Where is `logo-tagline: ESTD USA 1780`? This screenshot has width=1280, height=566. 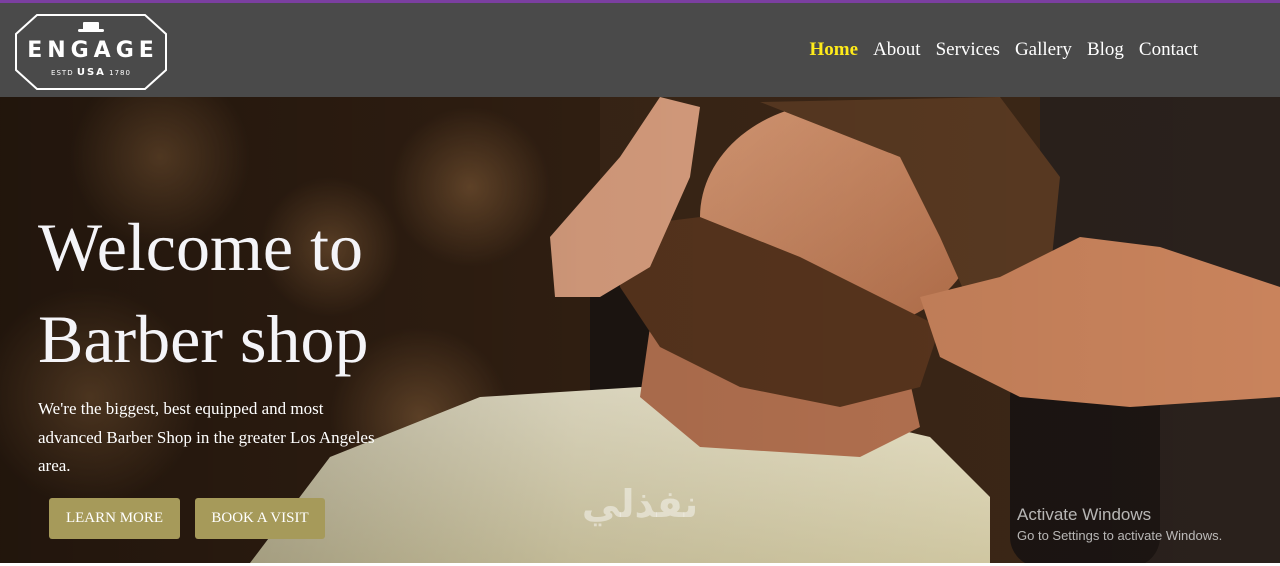
logo-tagline: ESTD USA 1780 is located at coordinates (91, 72).